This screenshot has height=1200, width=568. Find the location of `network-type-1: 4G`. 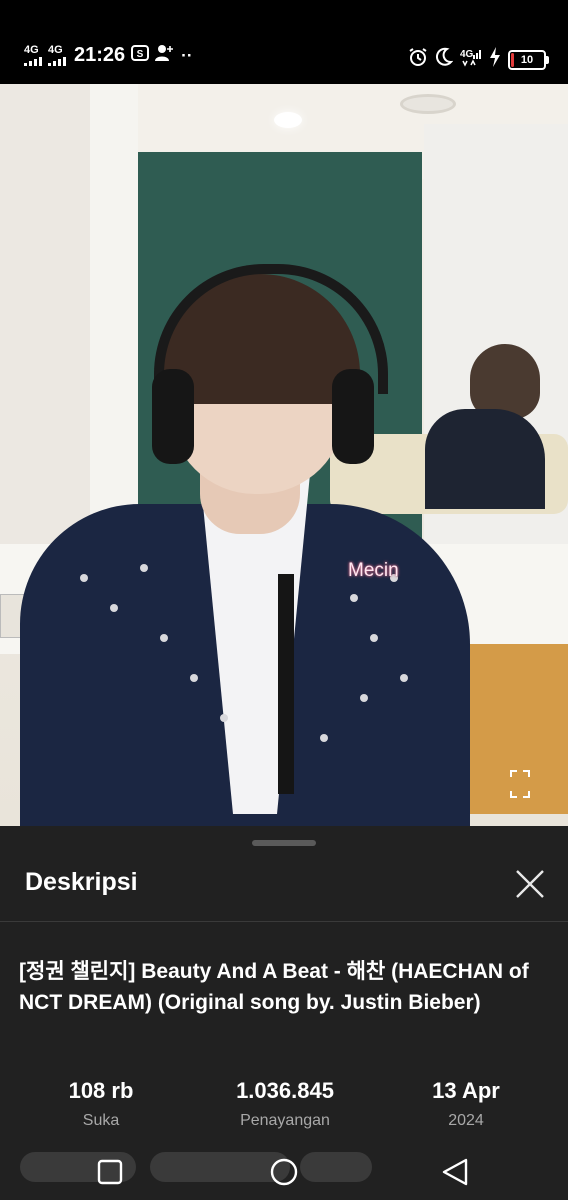

network-type-1: 4G is located at coordinates (31, 50).